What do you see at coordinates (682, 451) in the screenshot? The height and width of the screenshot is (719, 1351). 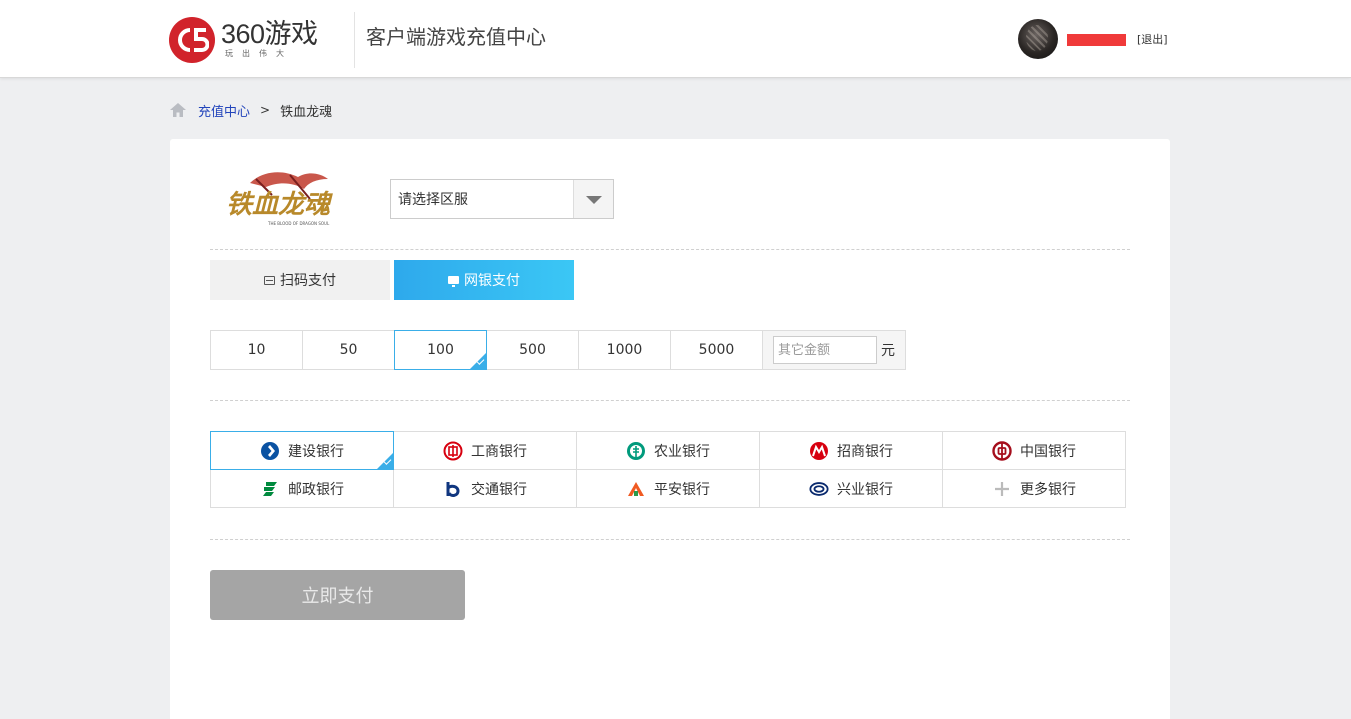 I see `bank-label: 农业银行` at bounding box center [682, 451].